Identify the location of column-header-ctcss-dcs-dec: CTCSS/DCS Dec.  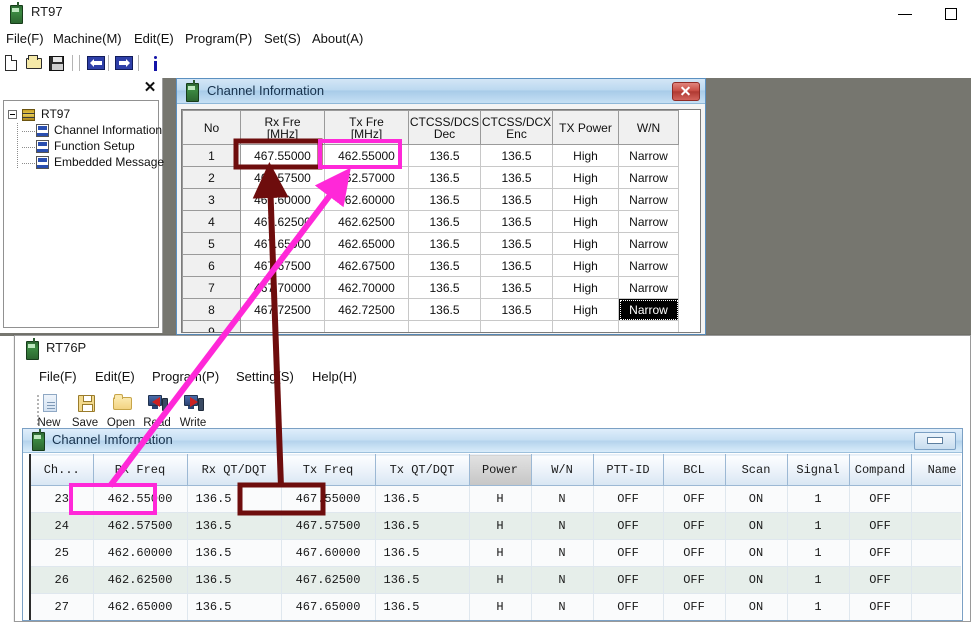
(444, 127).